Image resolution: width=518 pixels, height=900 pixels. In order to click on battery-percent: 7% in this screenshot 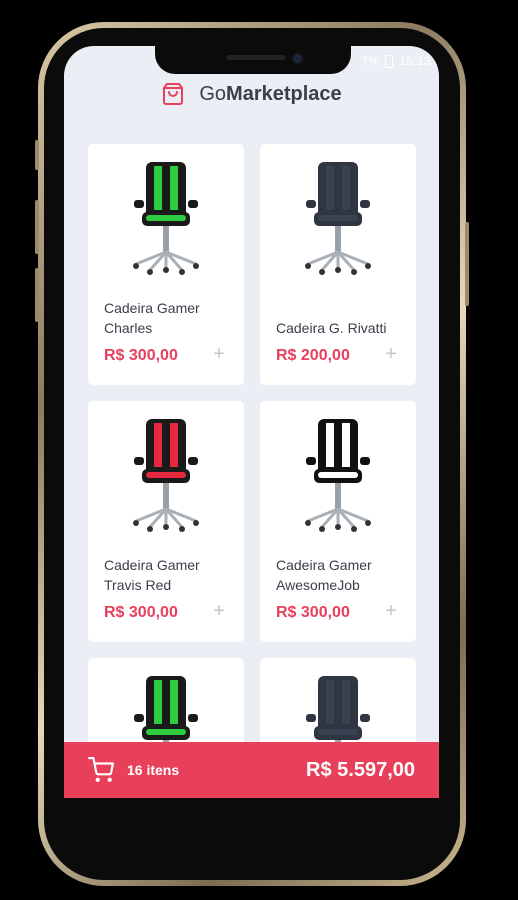, I will do `click(370, 61)`.